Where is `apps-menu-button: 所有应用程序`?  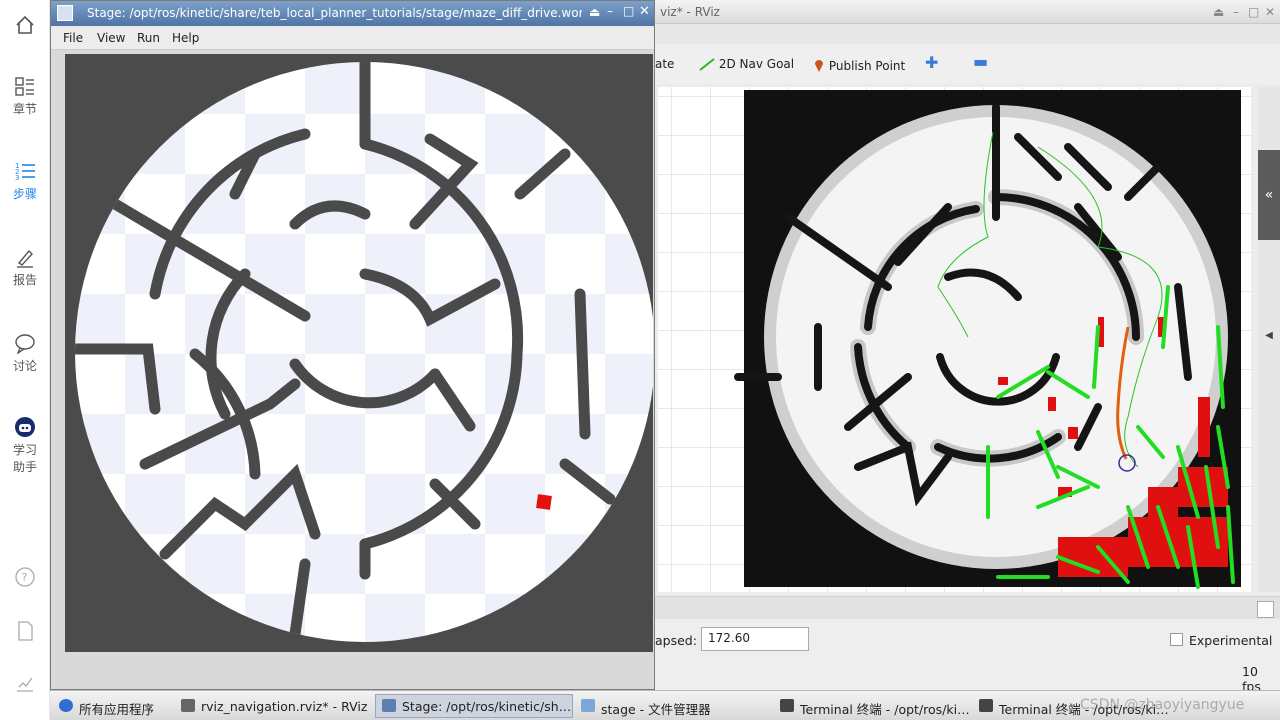
apps-menu-button: 所有应用程序 is located at coordinates (112, 706).